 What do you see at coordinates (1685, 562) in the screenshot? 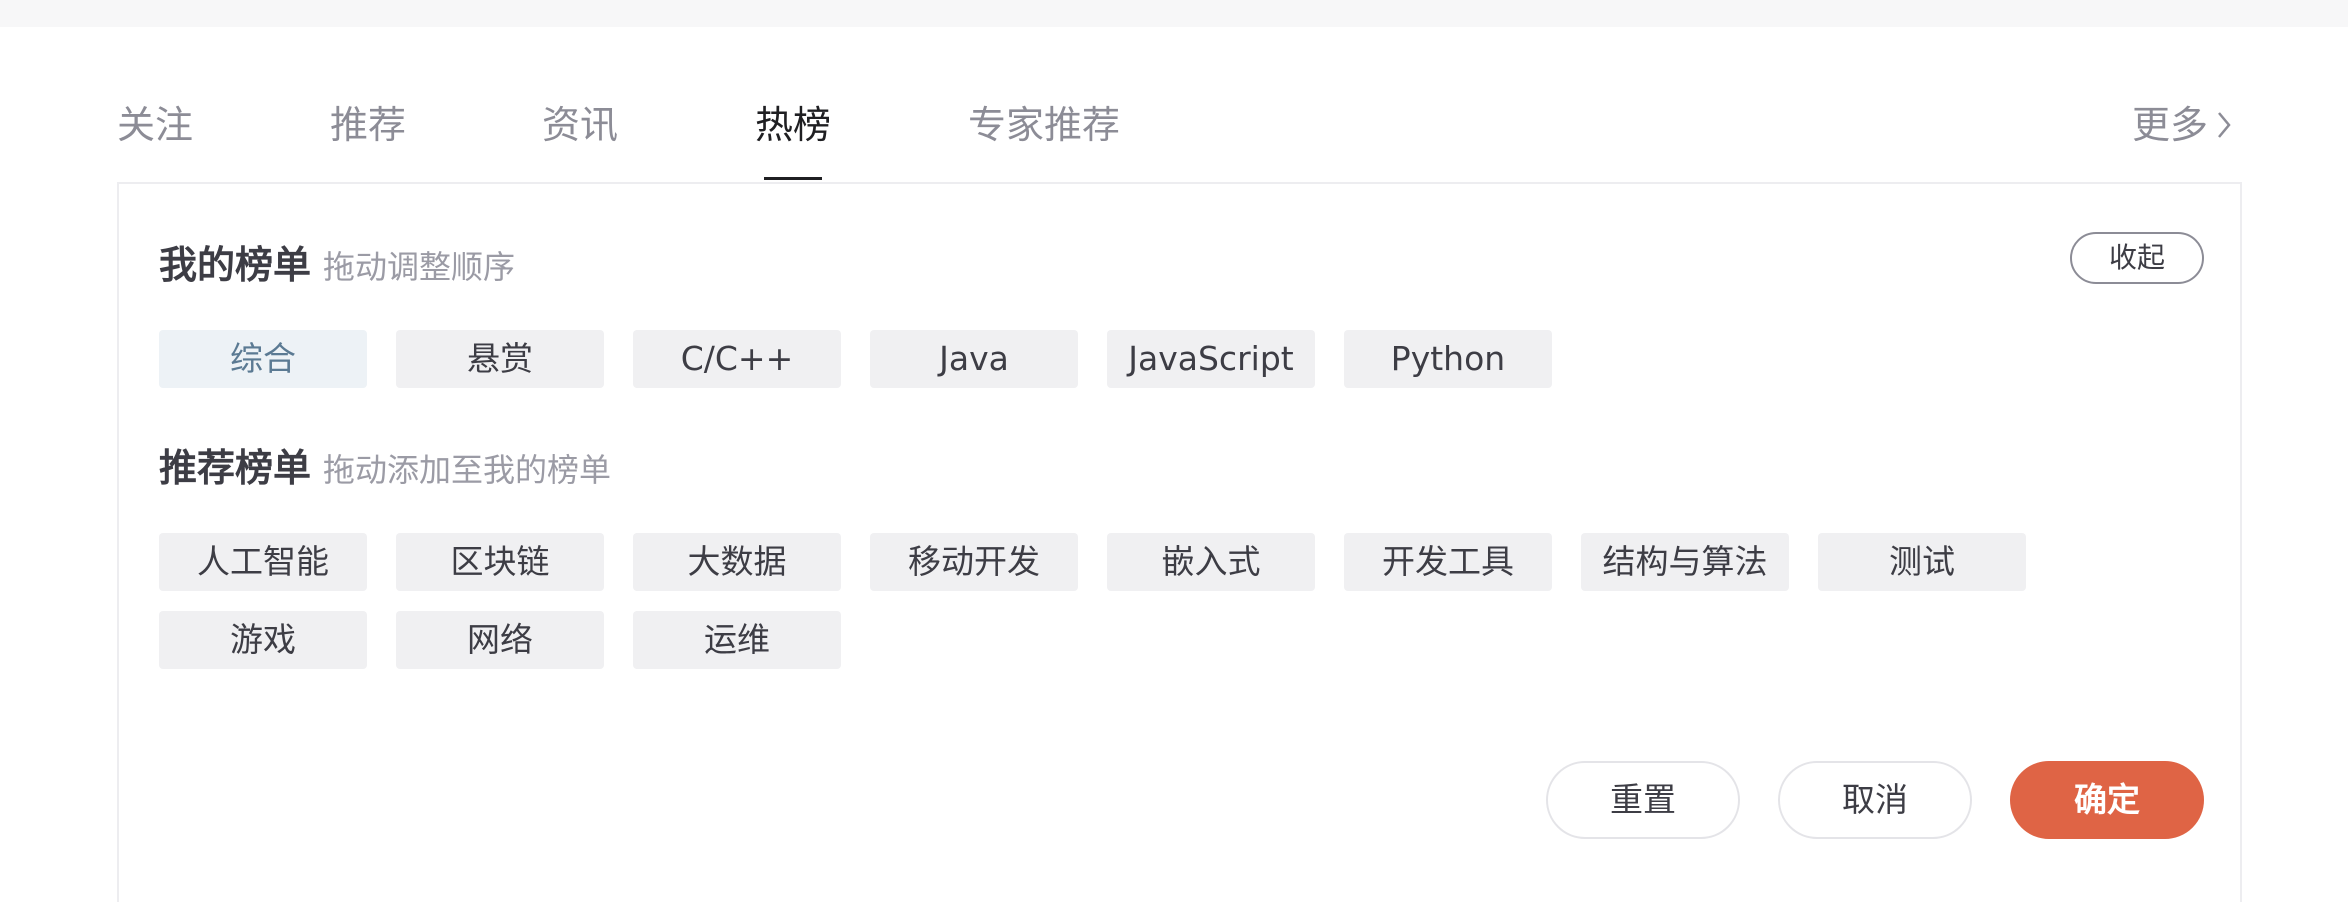
I see `rec-tag-algorithms: 结构与算法` at bounding box center [1685, 562].